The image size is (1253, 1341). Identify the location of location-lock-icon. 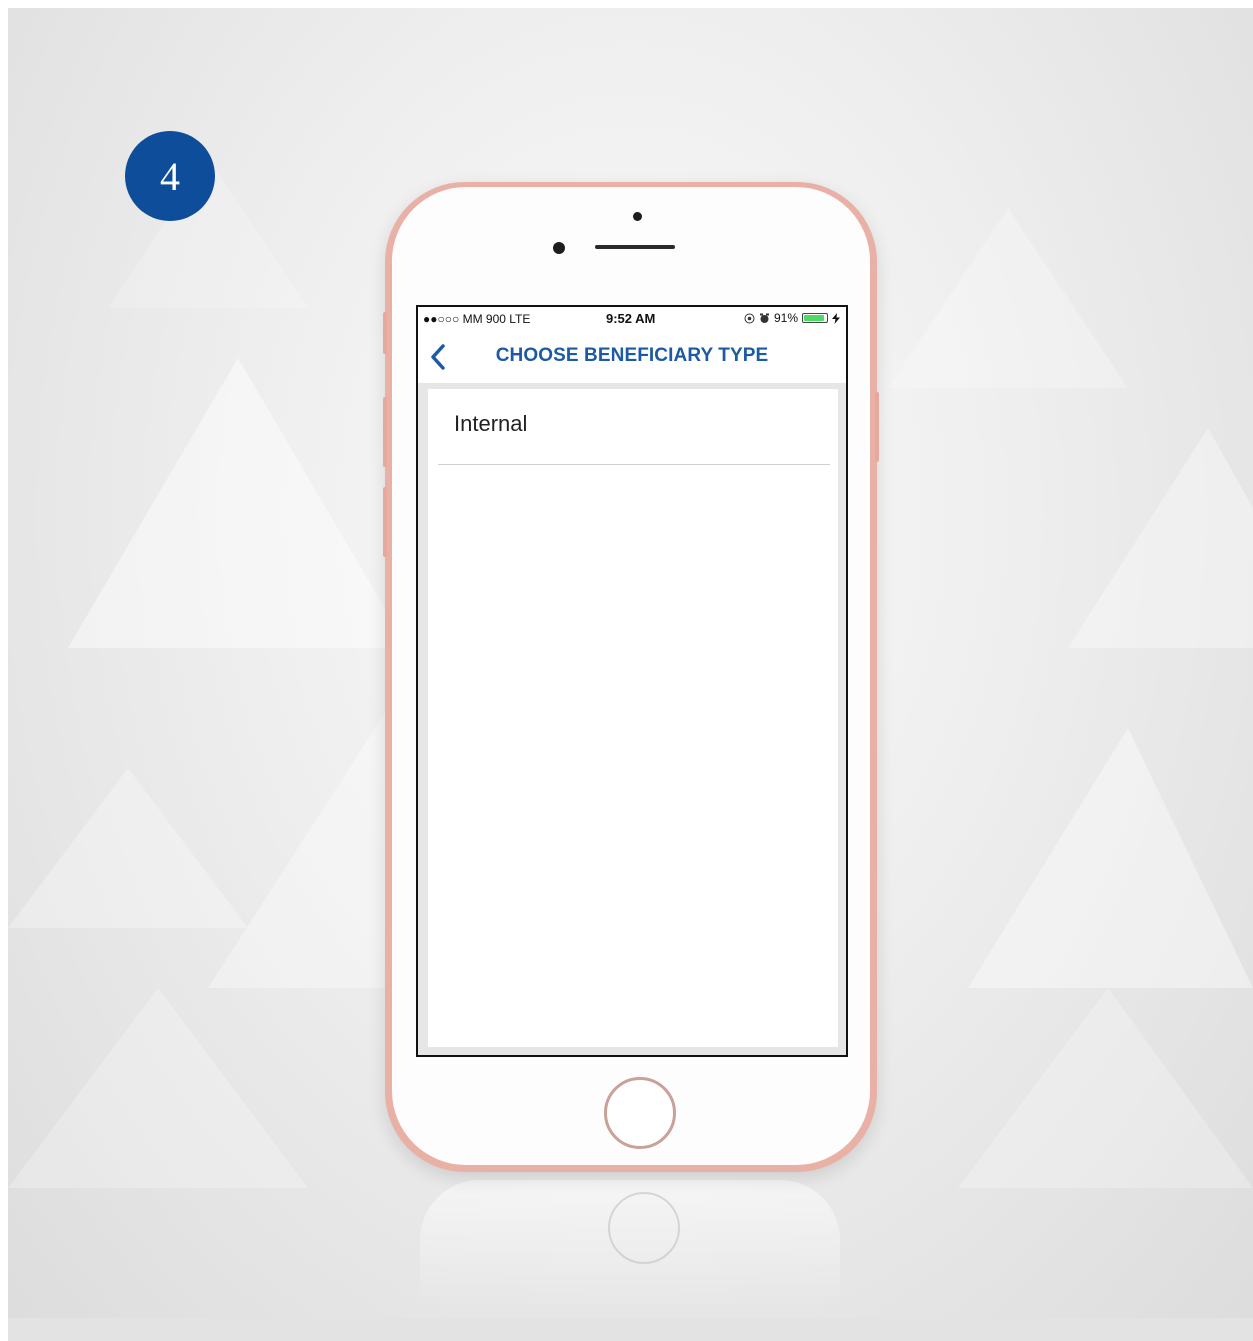
(749, 318).